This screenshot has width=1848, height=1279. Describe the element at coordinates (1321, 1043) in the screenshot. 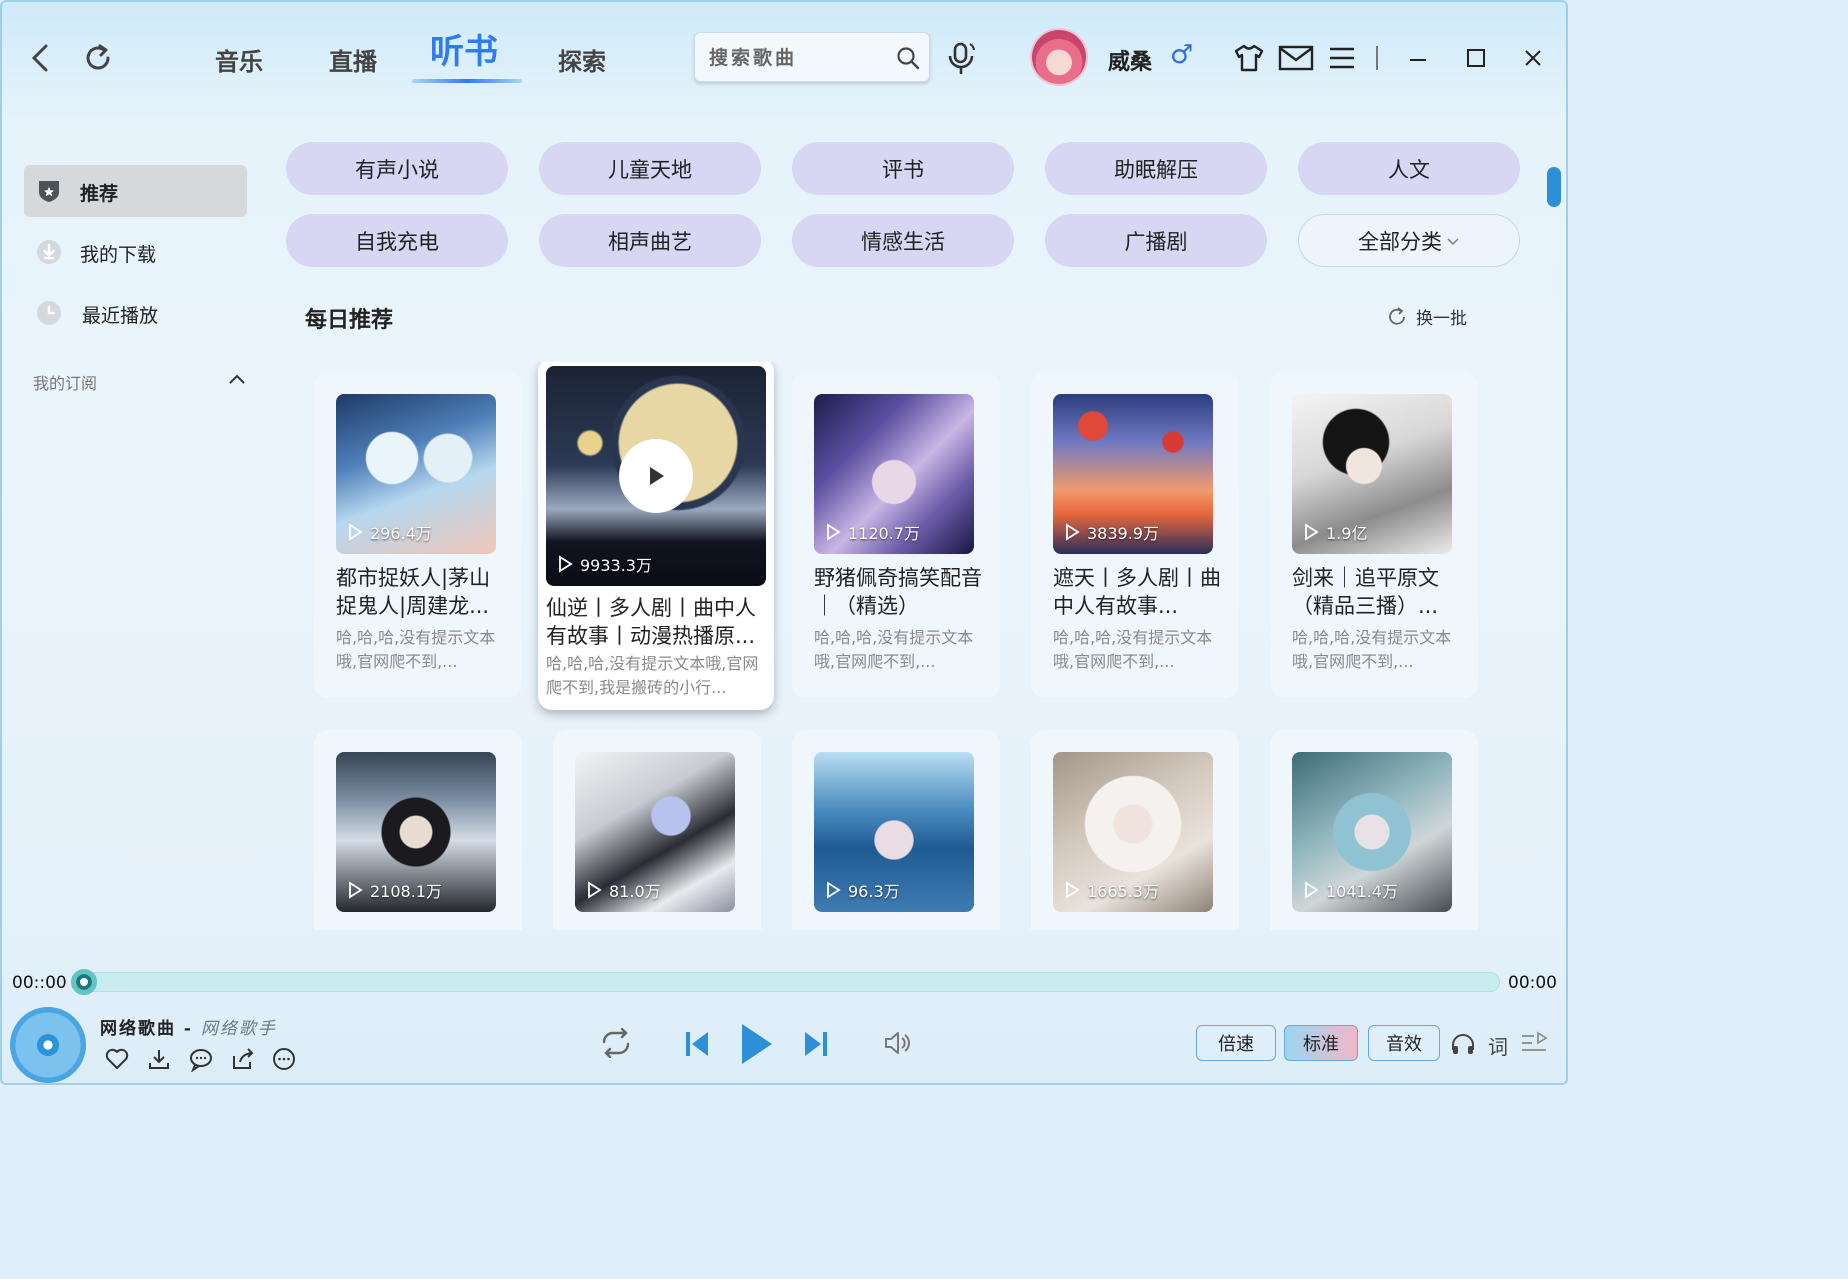

I see `quality-button: 标准` at that location.